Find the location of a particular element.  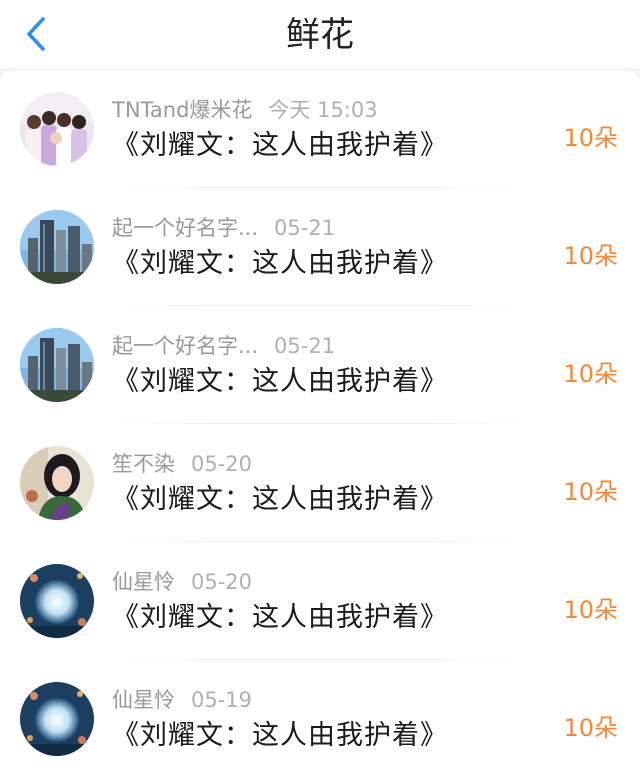

sender-meta: TNTand爆米花 今天 15:03 is located at coordinates (245, 110).